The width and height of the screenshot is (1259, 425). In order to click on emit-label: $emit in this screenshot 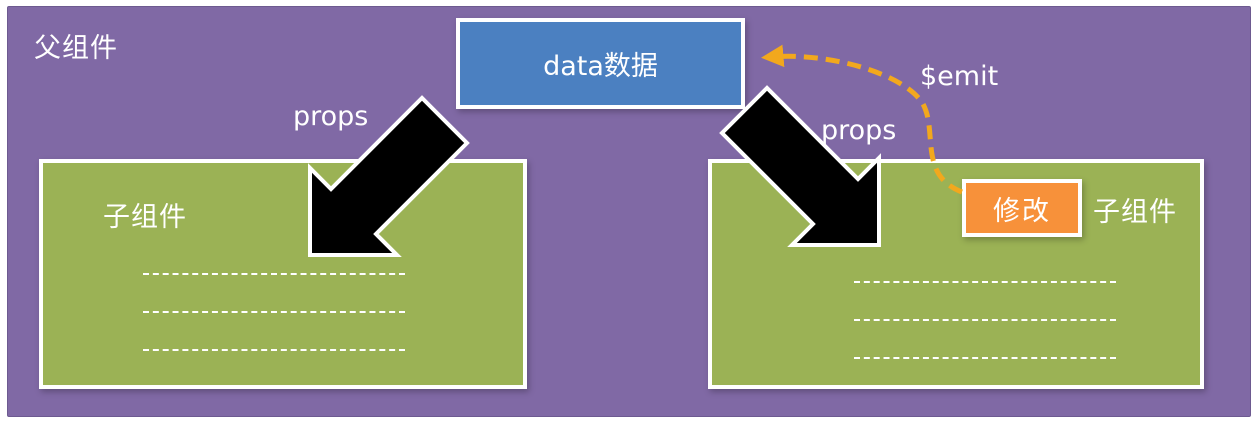, I will do `click(959, 76)`.